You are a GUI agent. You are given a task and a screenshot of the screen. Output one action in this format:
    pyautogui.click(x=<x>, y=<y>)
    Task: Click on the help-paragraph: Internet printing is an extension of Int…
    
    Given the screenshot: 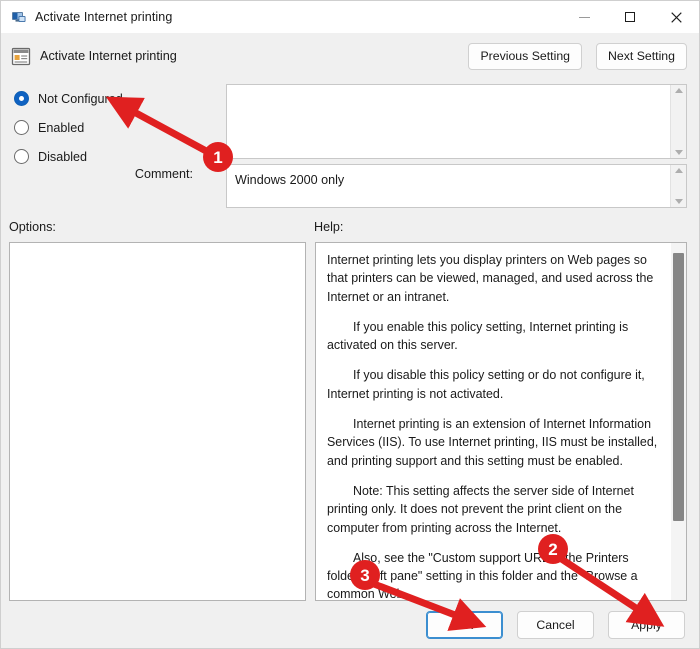 What is the action you would take?
    pyautogui.click(x=492, y=442)
    